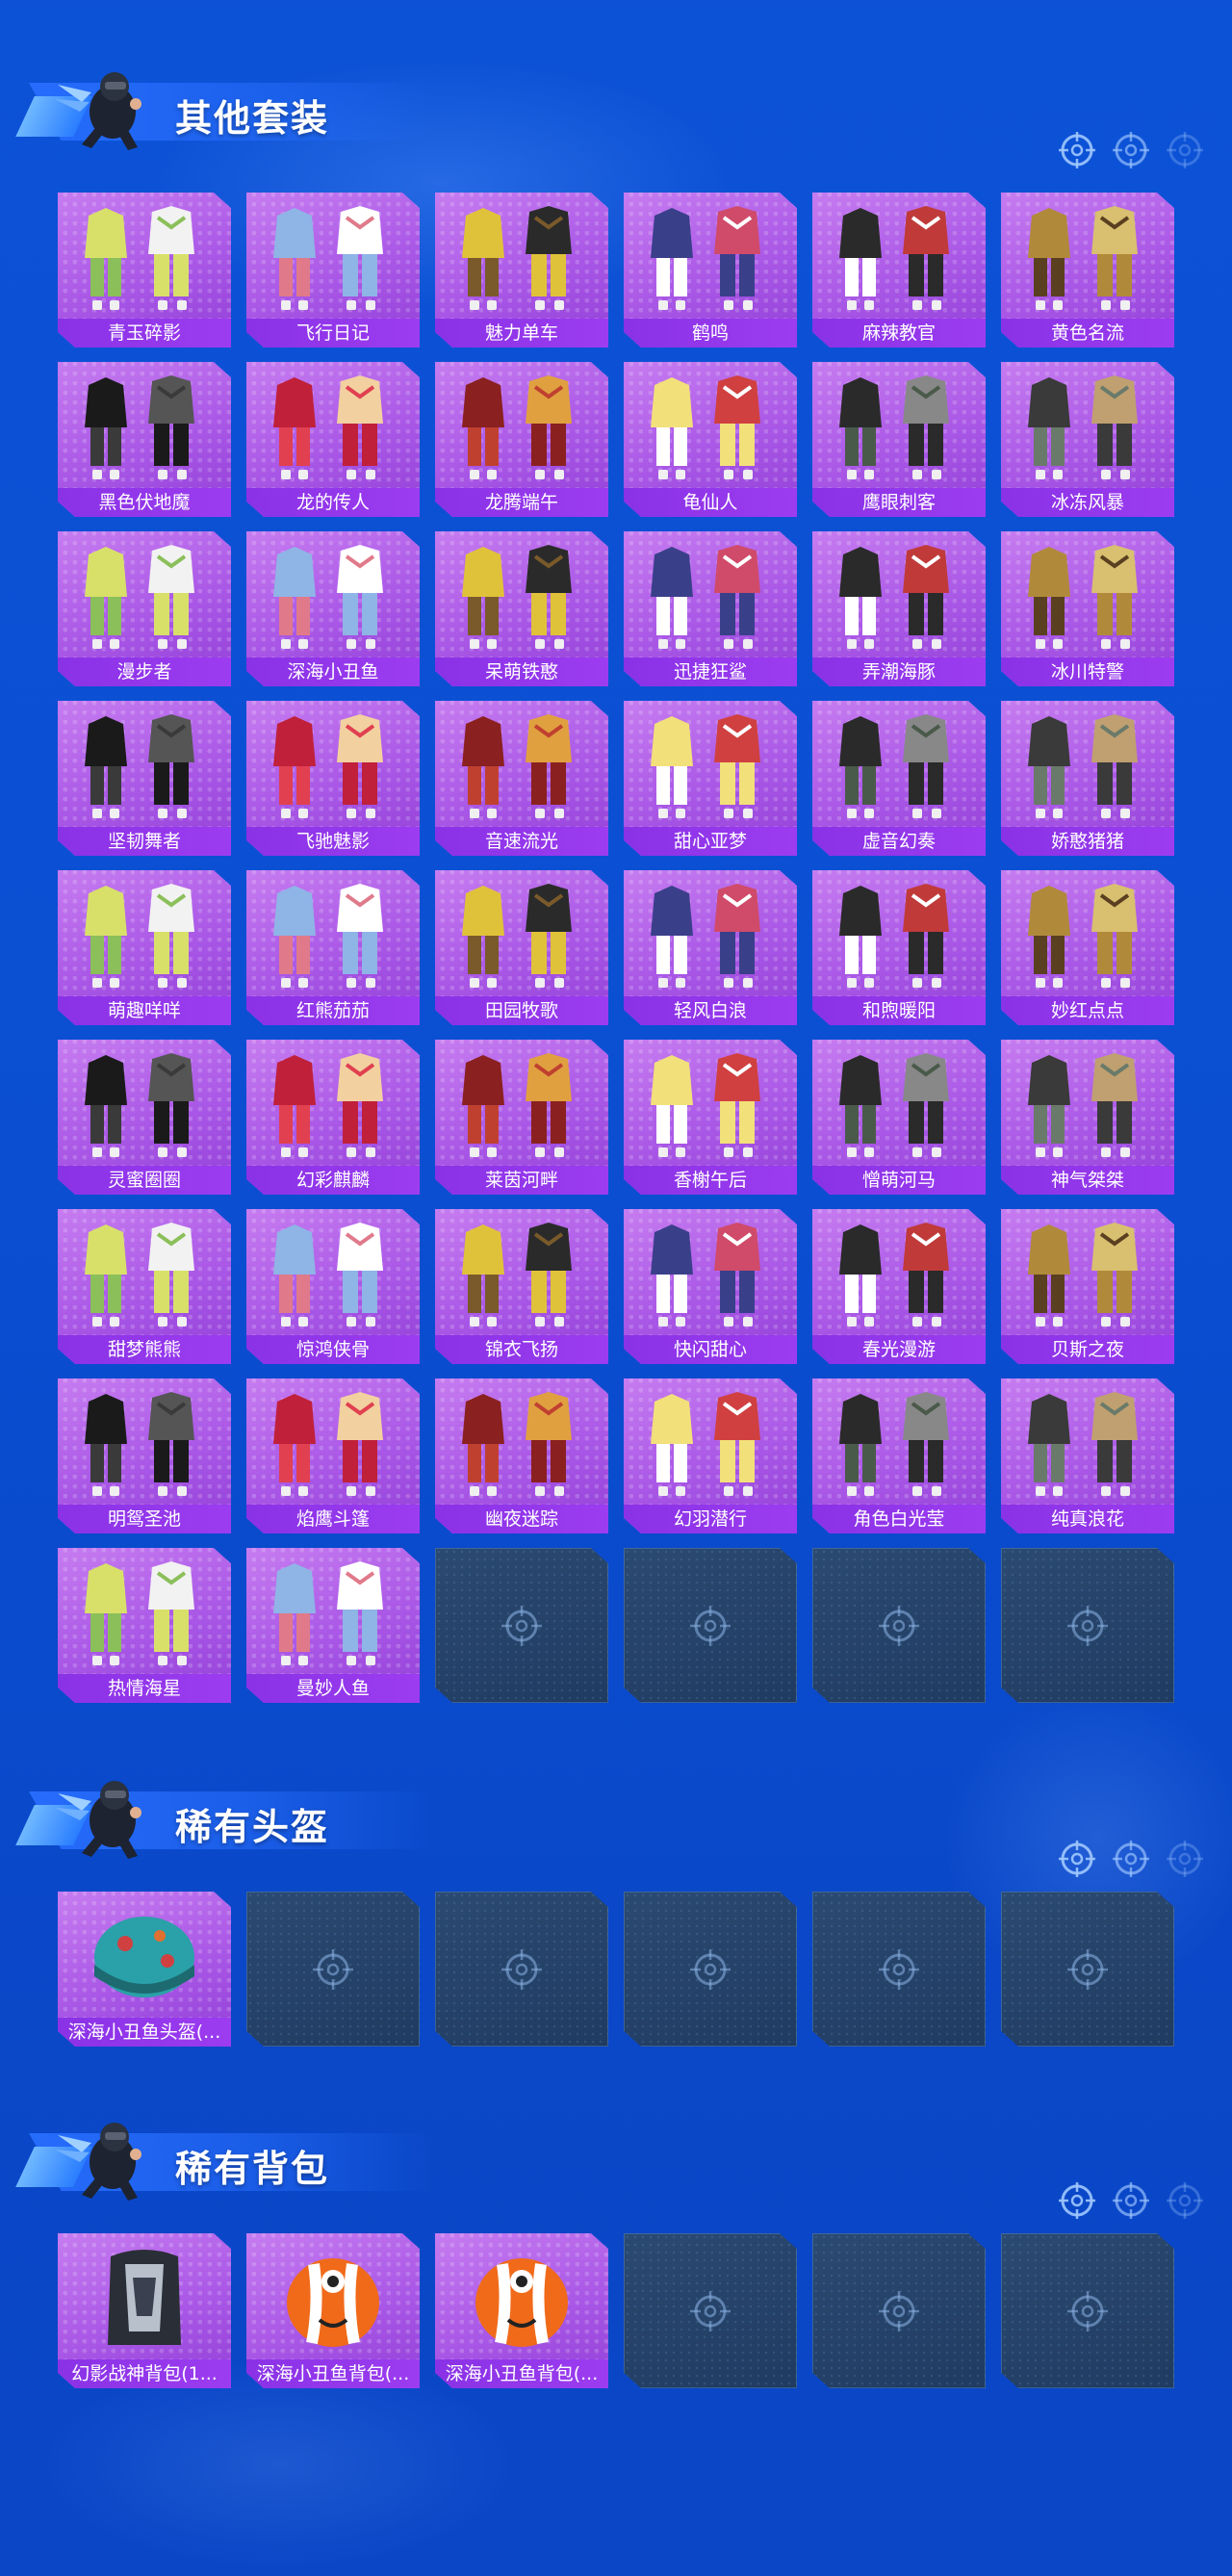  What do you see at coordinates (521, 948) in the screenshot?
I see `item-card: 田园牧歌` at bounding box center [521, 948].